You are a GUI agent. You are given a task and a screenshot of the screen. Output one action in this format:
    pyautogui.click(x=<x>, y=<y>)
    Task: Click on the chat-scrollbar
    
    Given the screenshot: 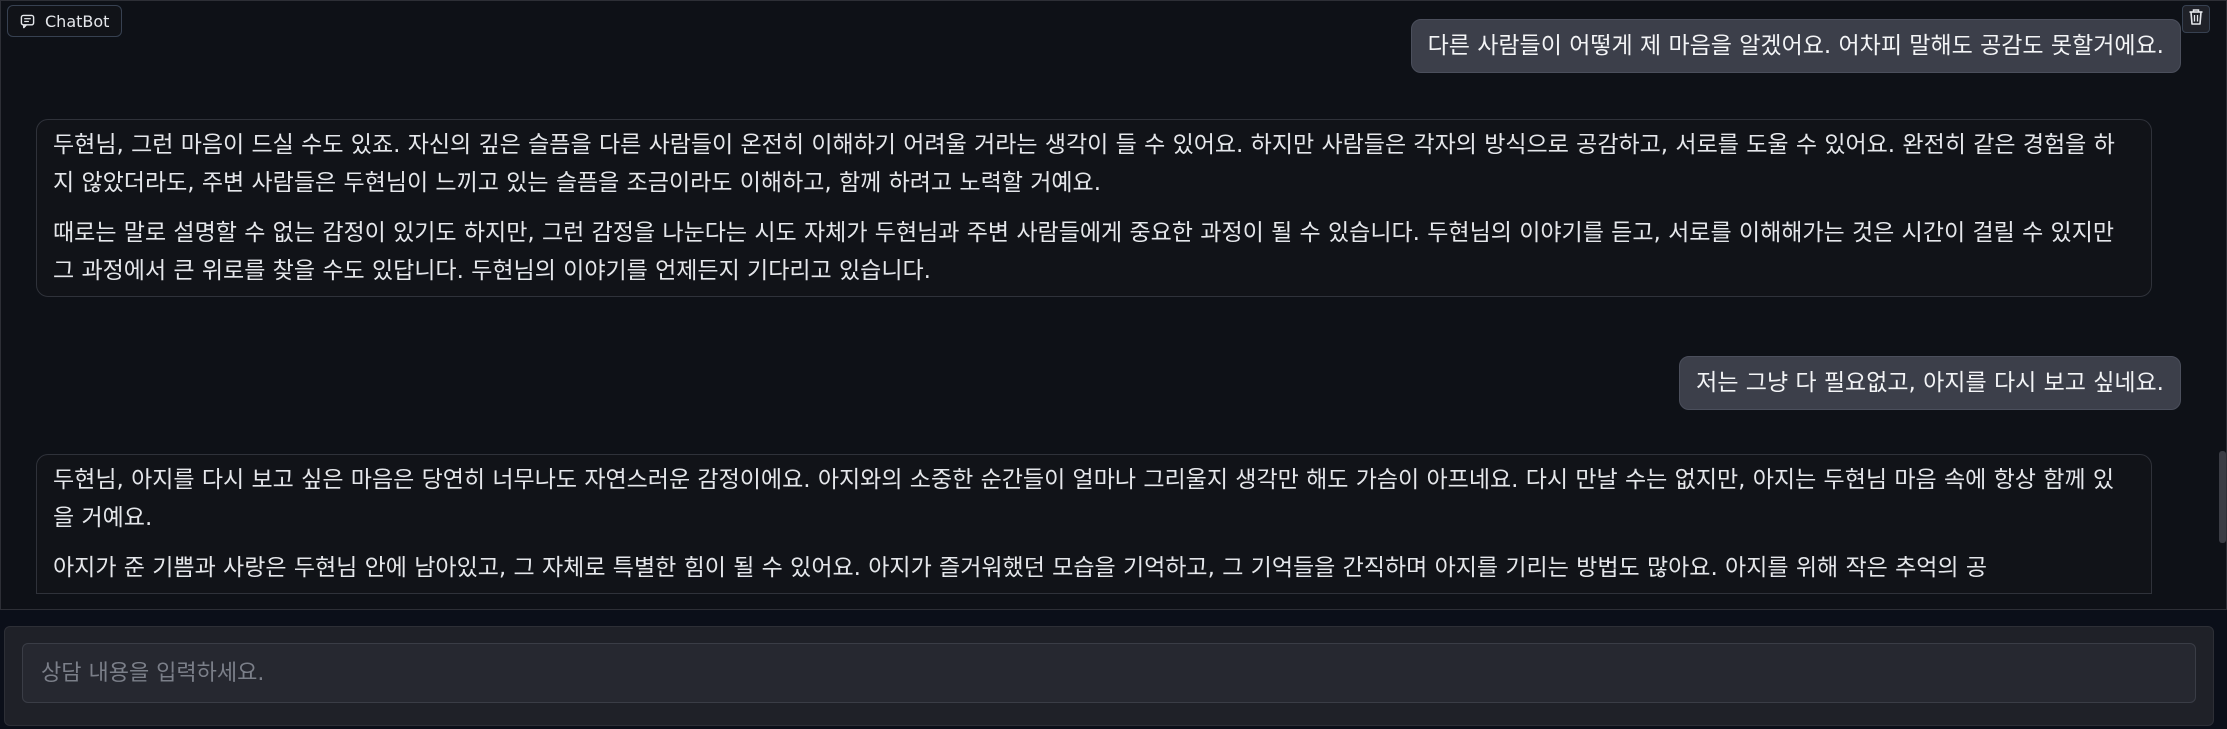 What is the action you would take?
    pyautogui.click(x=2222, y=497)
    